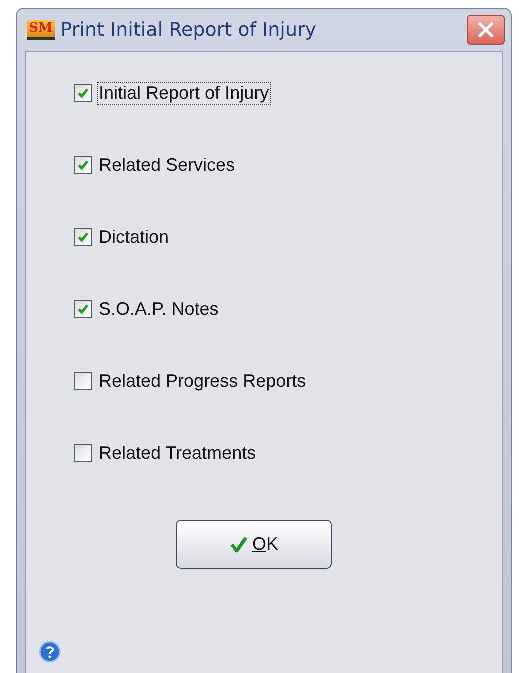 The image size is (519, 673). Describe the element at coordinates (189, 30) in the screenshot. I see `window-title: Print Initial Report of Injury` at that location.